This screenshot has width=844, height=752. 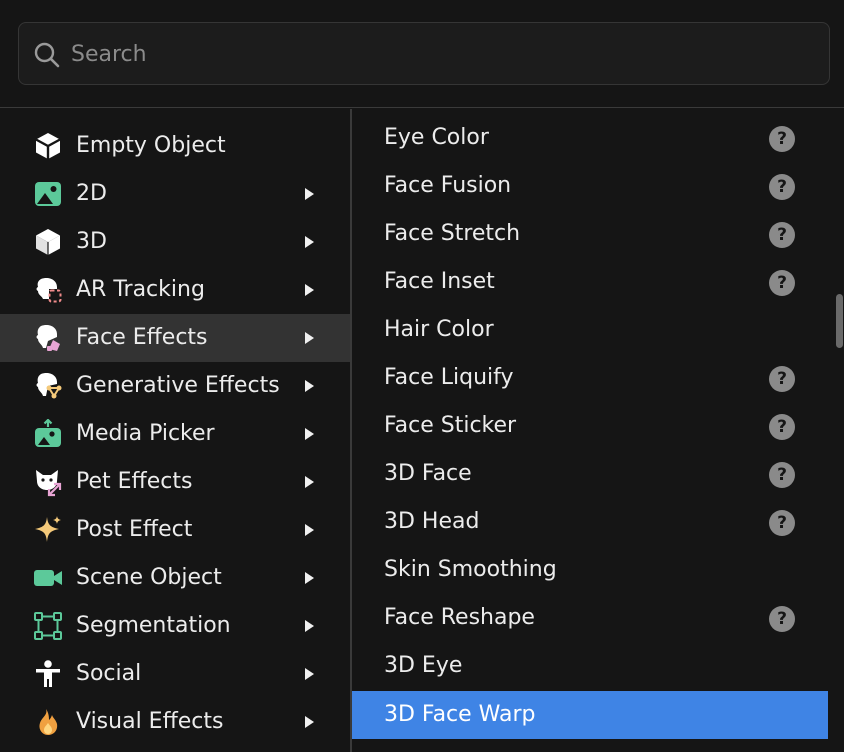 I want to click on submenu-item-eye-color: Eye Color ?, so click(x=590, y=138).